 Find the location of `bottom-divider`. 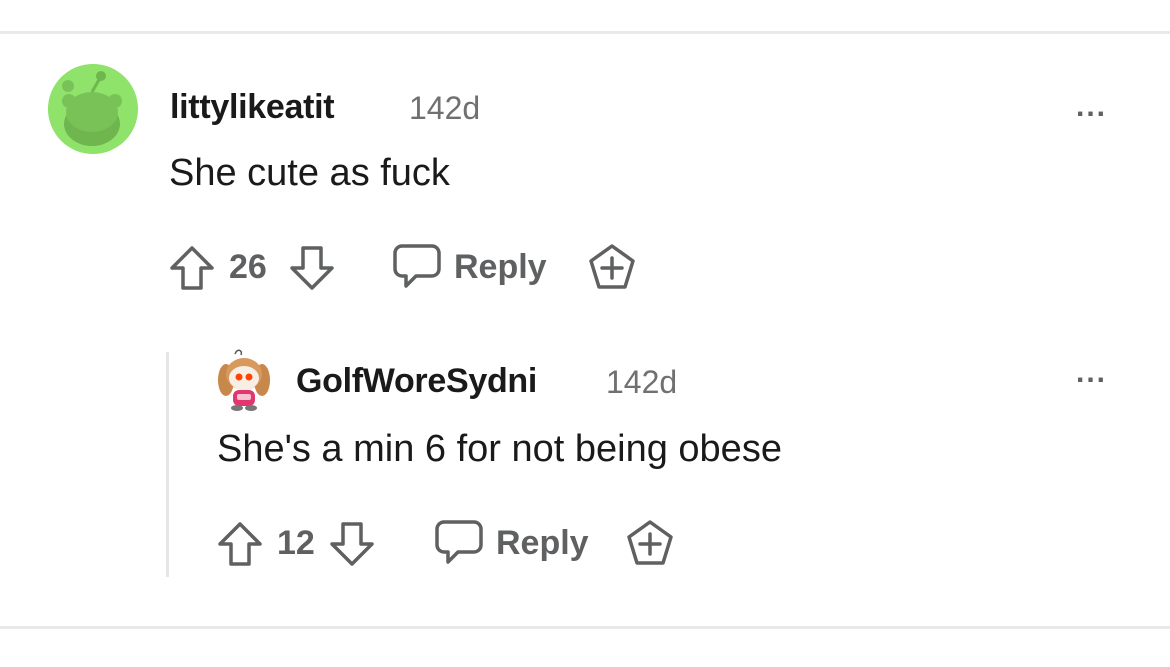

bottom-divider is located at coordinates (585, 627).